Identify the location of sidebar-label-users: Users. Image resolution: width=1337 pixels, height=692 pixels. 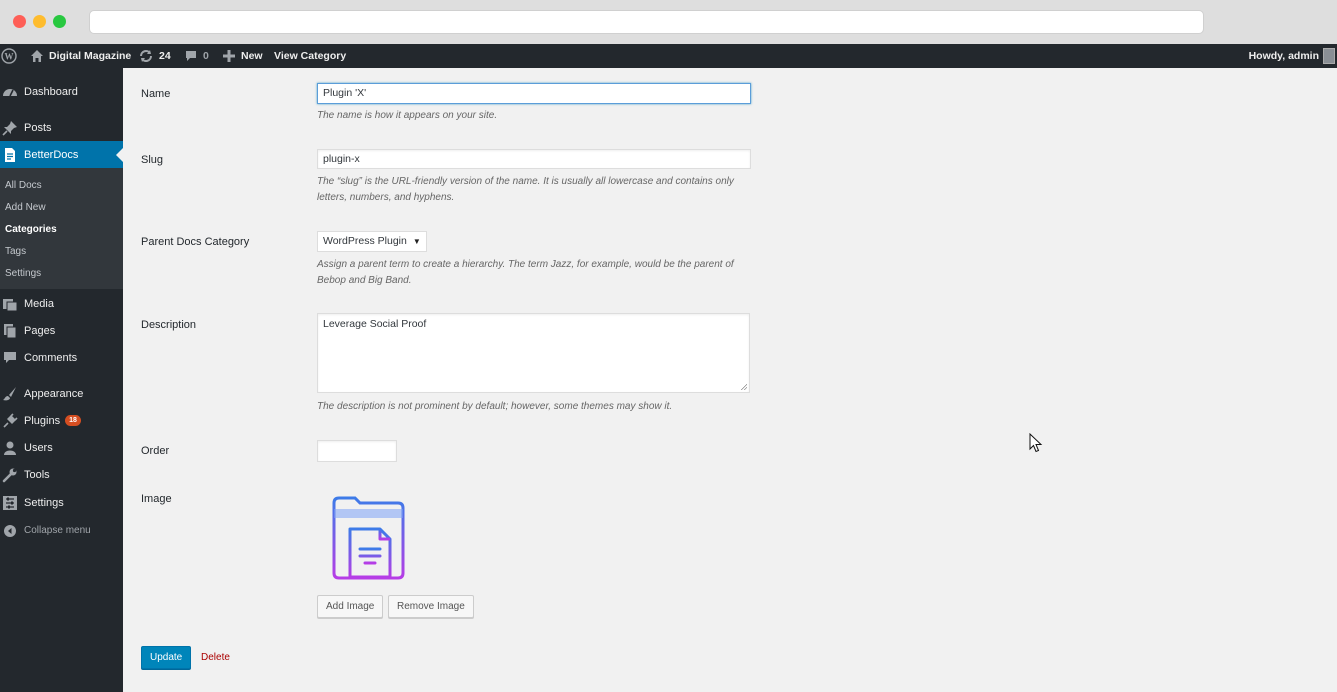
(38, 447).